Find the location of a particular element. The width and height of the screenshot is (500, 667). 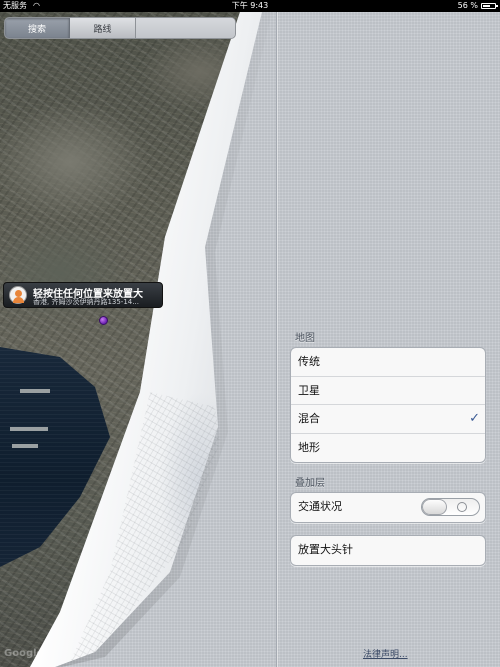

toggle-off-icon is located at coordinates (462, 507).